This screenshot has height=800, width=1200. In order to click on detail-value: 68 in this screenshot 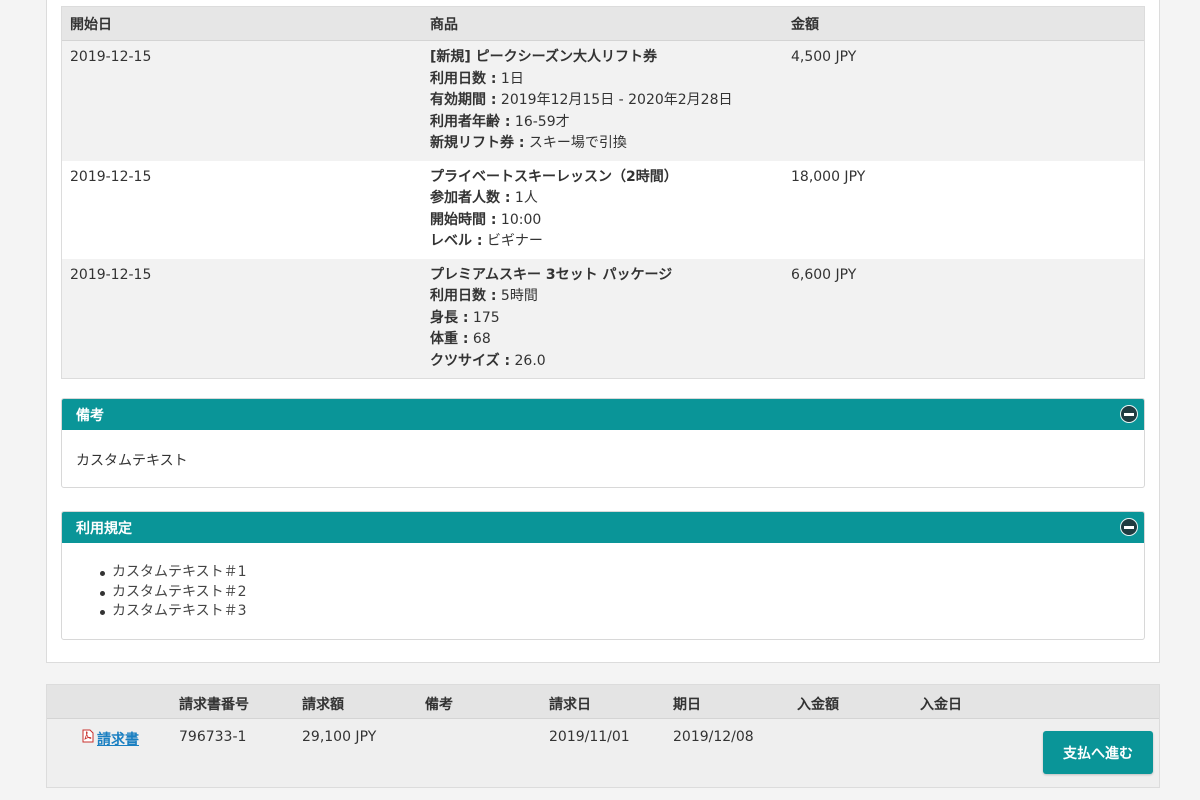, I will do `click(479, 339)`.